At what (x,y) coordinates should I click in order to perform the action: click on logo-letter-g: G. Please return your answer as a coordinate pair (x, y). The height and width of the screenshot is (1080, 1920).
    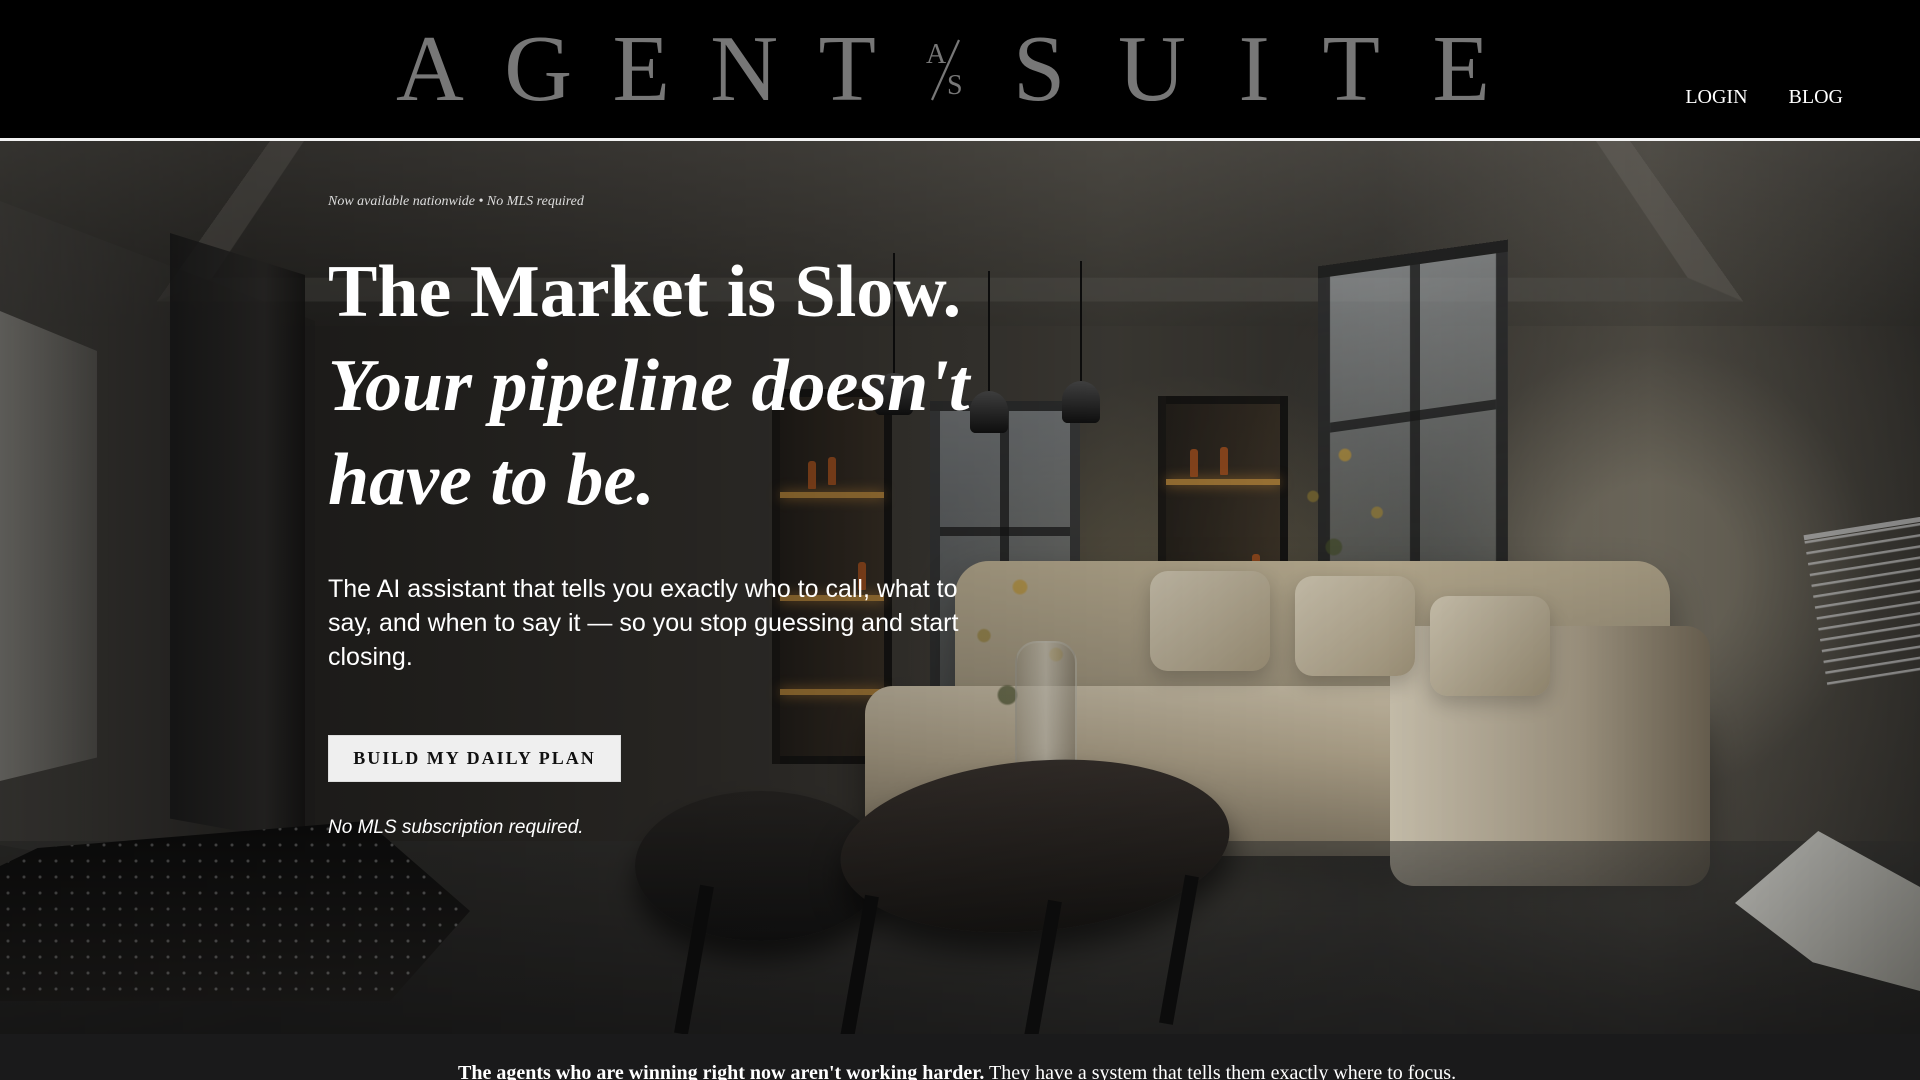
    Looking at the image, I should click on (538, 69).